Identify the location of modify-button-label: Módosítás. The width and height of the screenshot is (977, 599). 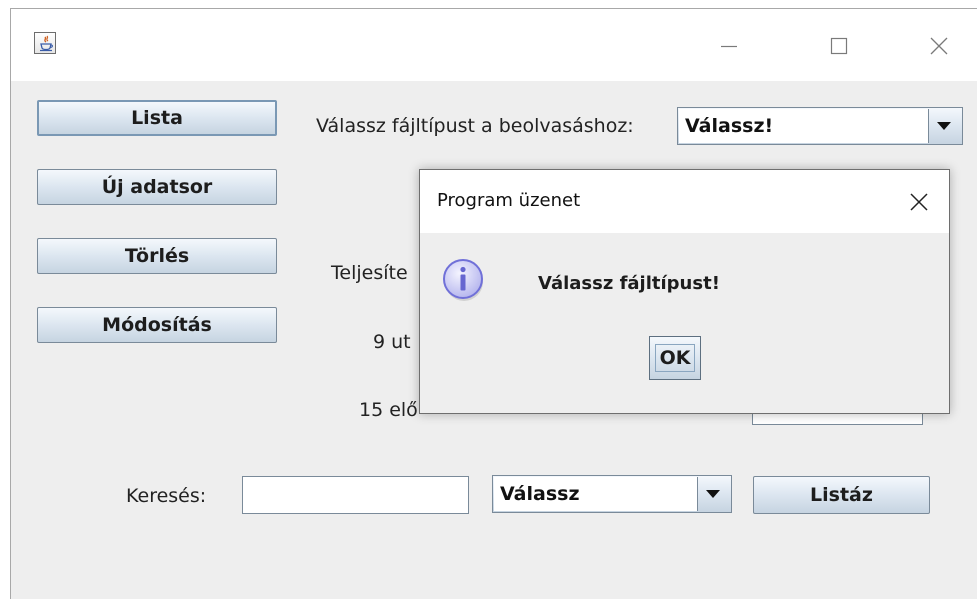
(157, 325).